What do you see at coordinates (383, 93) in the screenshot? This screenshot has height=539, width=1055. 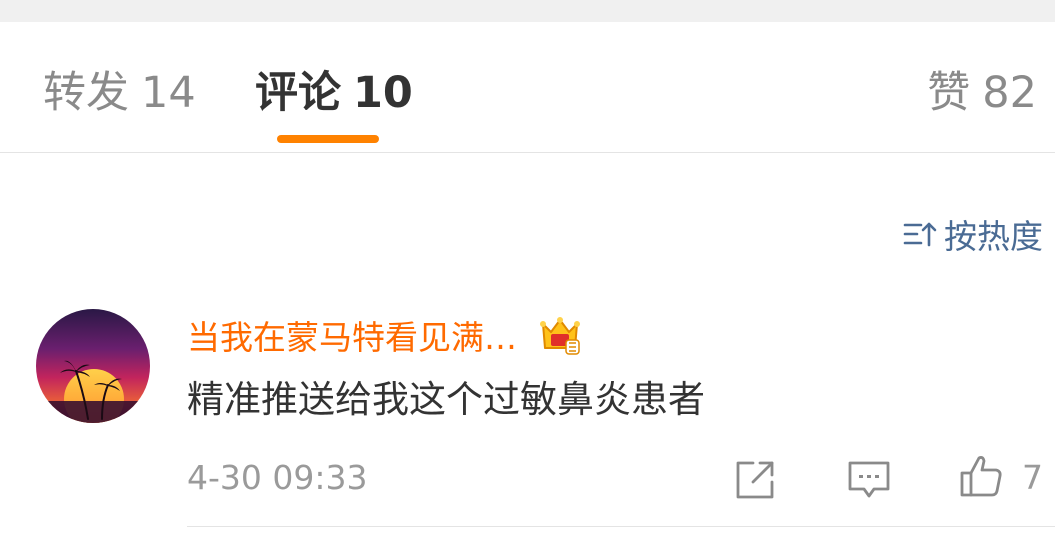 I see `tab-comment-count: 10` at bounding box center [383, 93].